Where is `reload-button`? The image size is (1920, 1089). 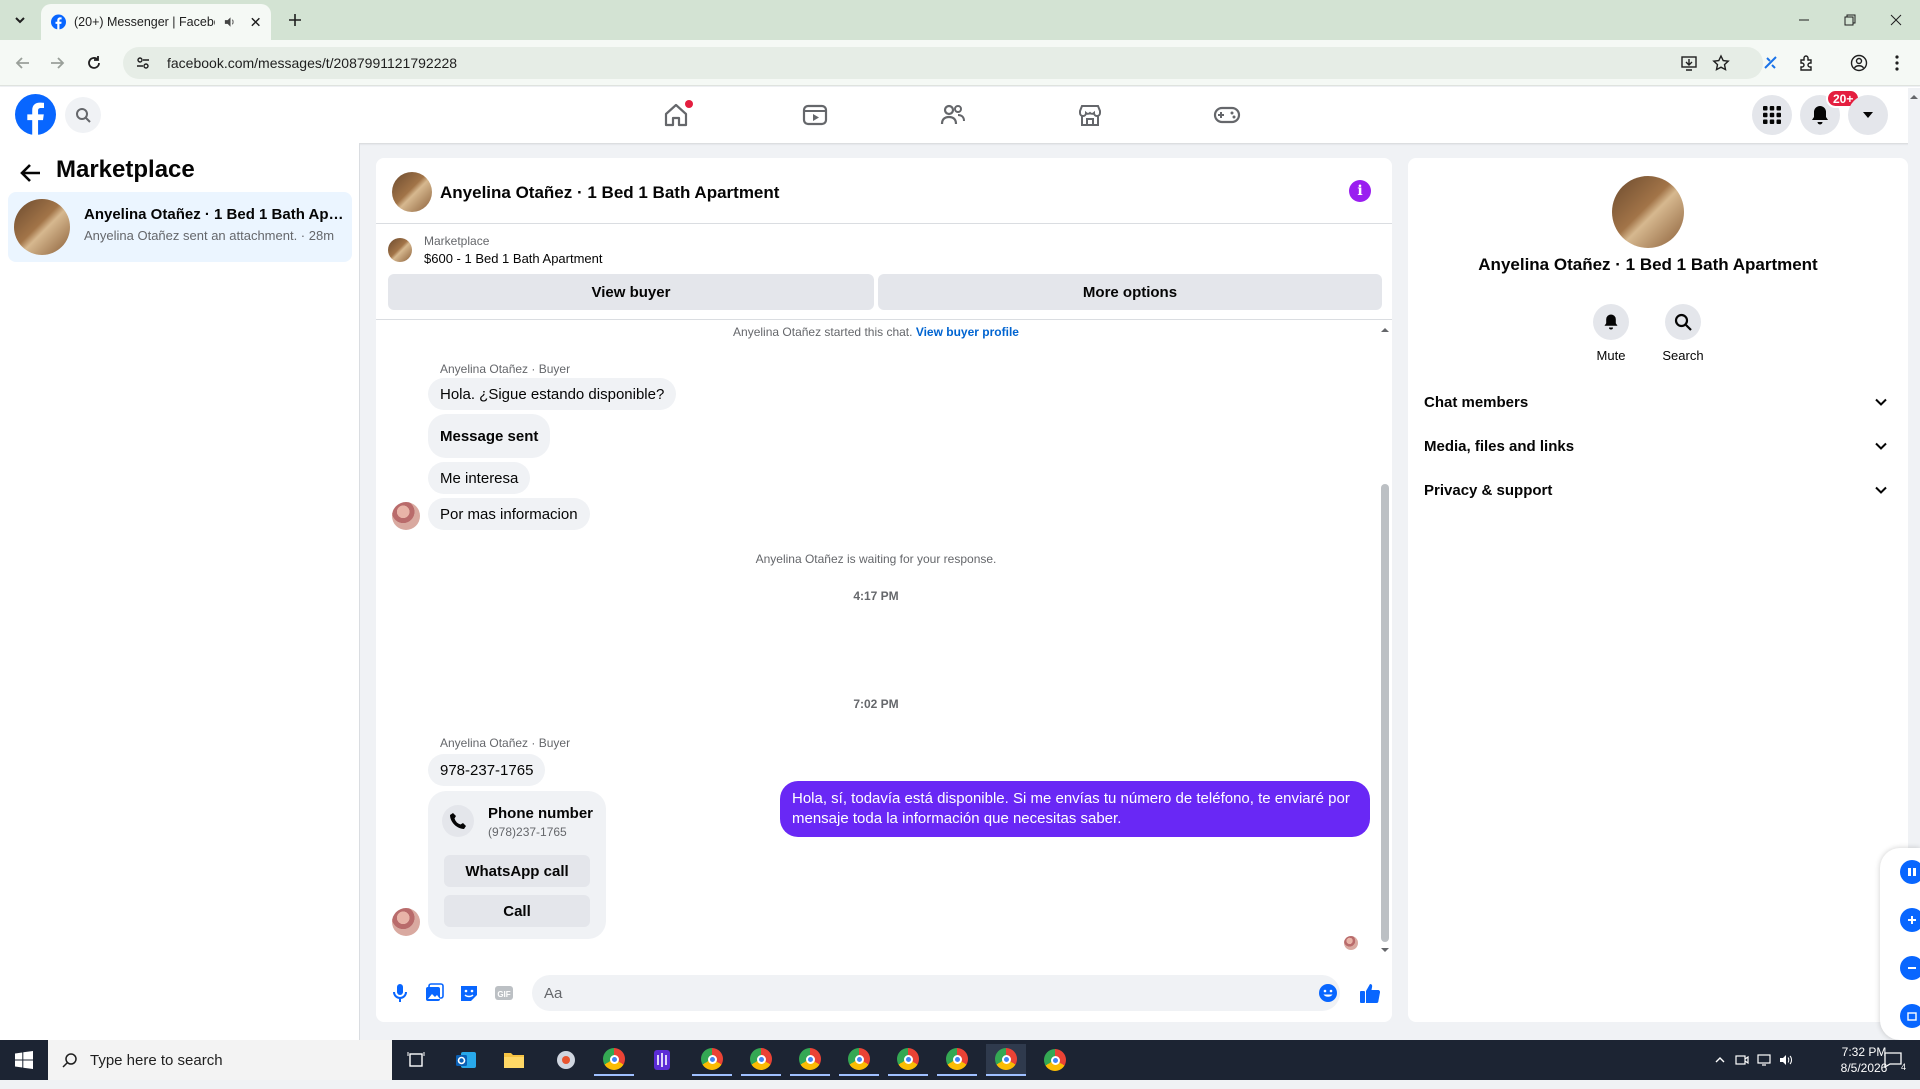
reload-button is located at coordinates (94, 63).